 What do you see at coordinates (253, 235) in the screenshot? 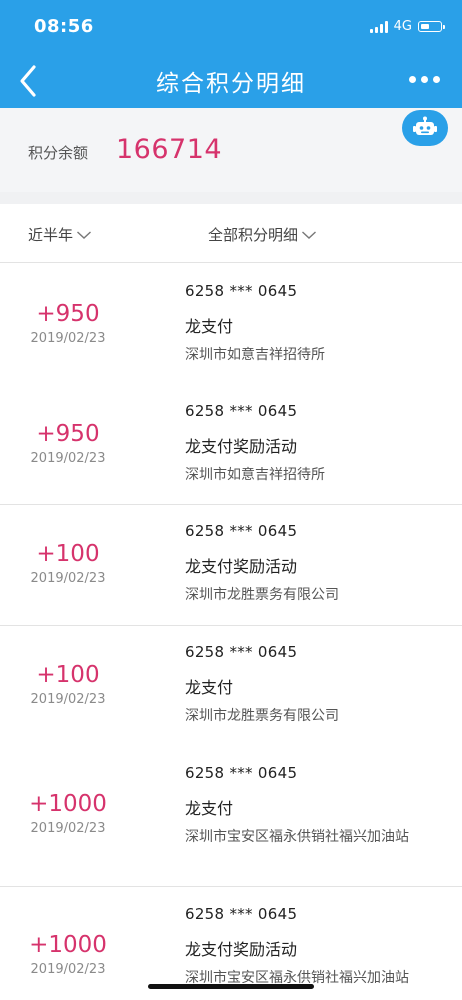
I see `type-filter-label: 全部积分明细` at bounding box center [253, 235].